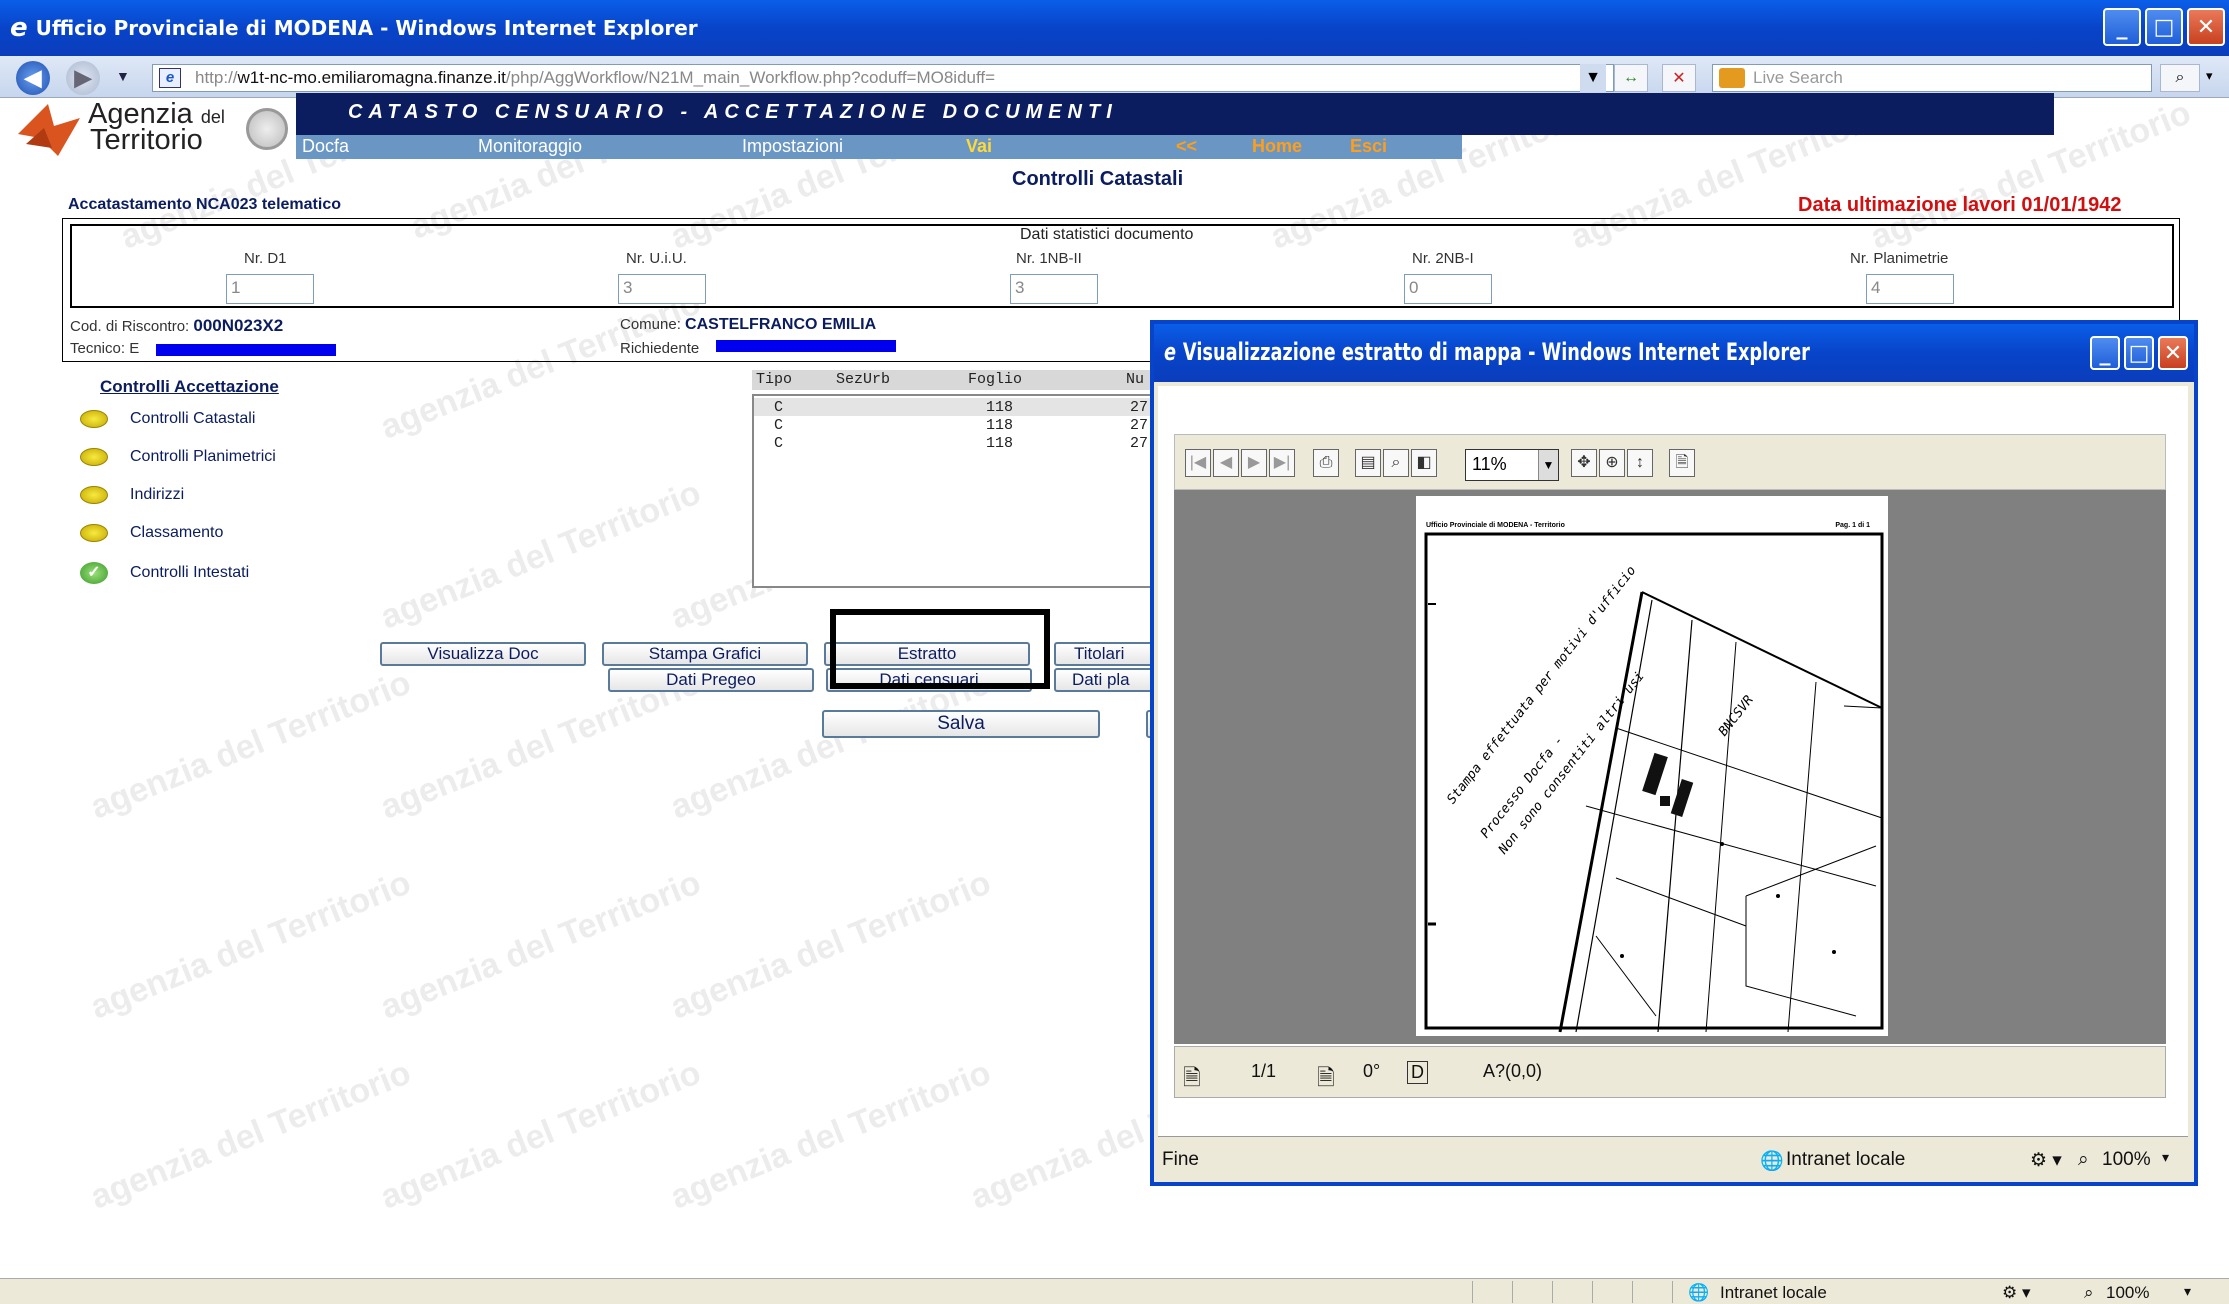 The image size is (2229, 1304). Describe the element at coordinates (1584, 463) in the screenshot. I see `pan-icon: ✥` at that location.